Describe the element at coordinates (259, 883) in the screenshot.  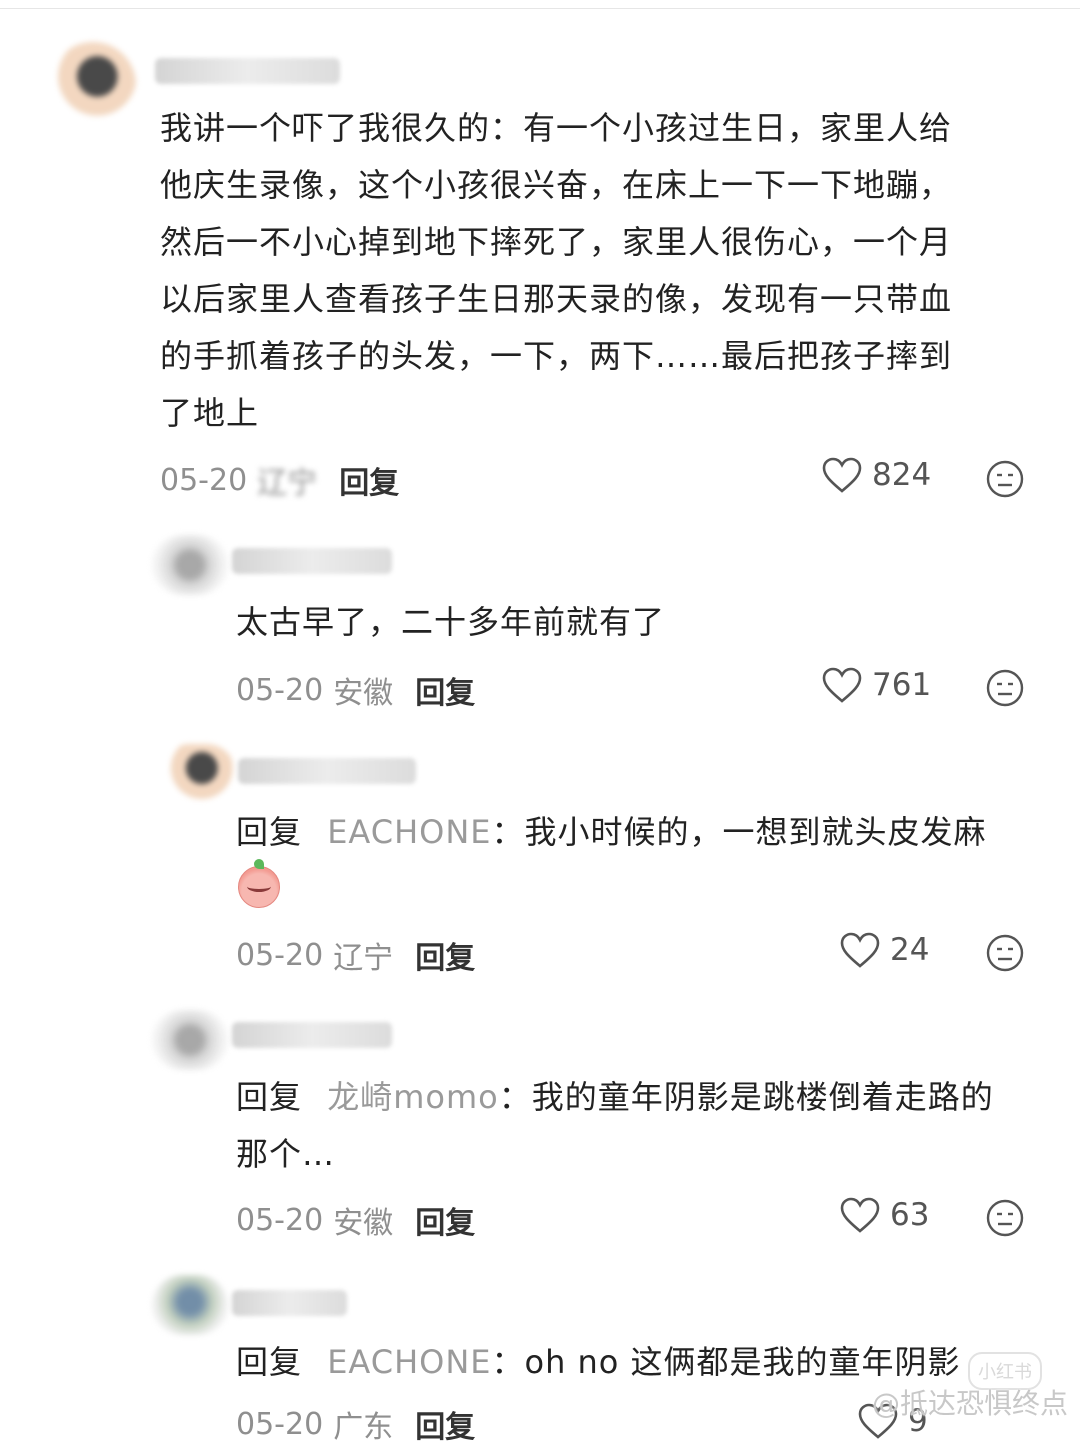
I see `crying-emoji-icon` at that location.